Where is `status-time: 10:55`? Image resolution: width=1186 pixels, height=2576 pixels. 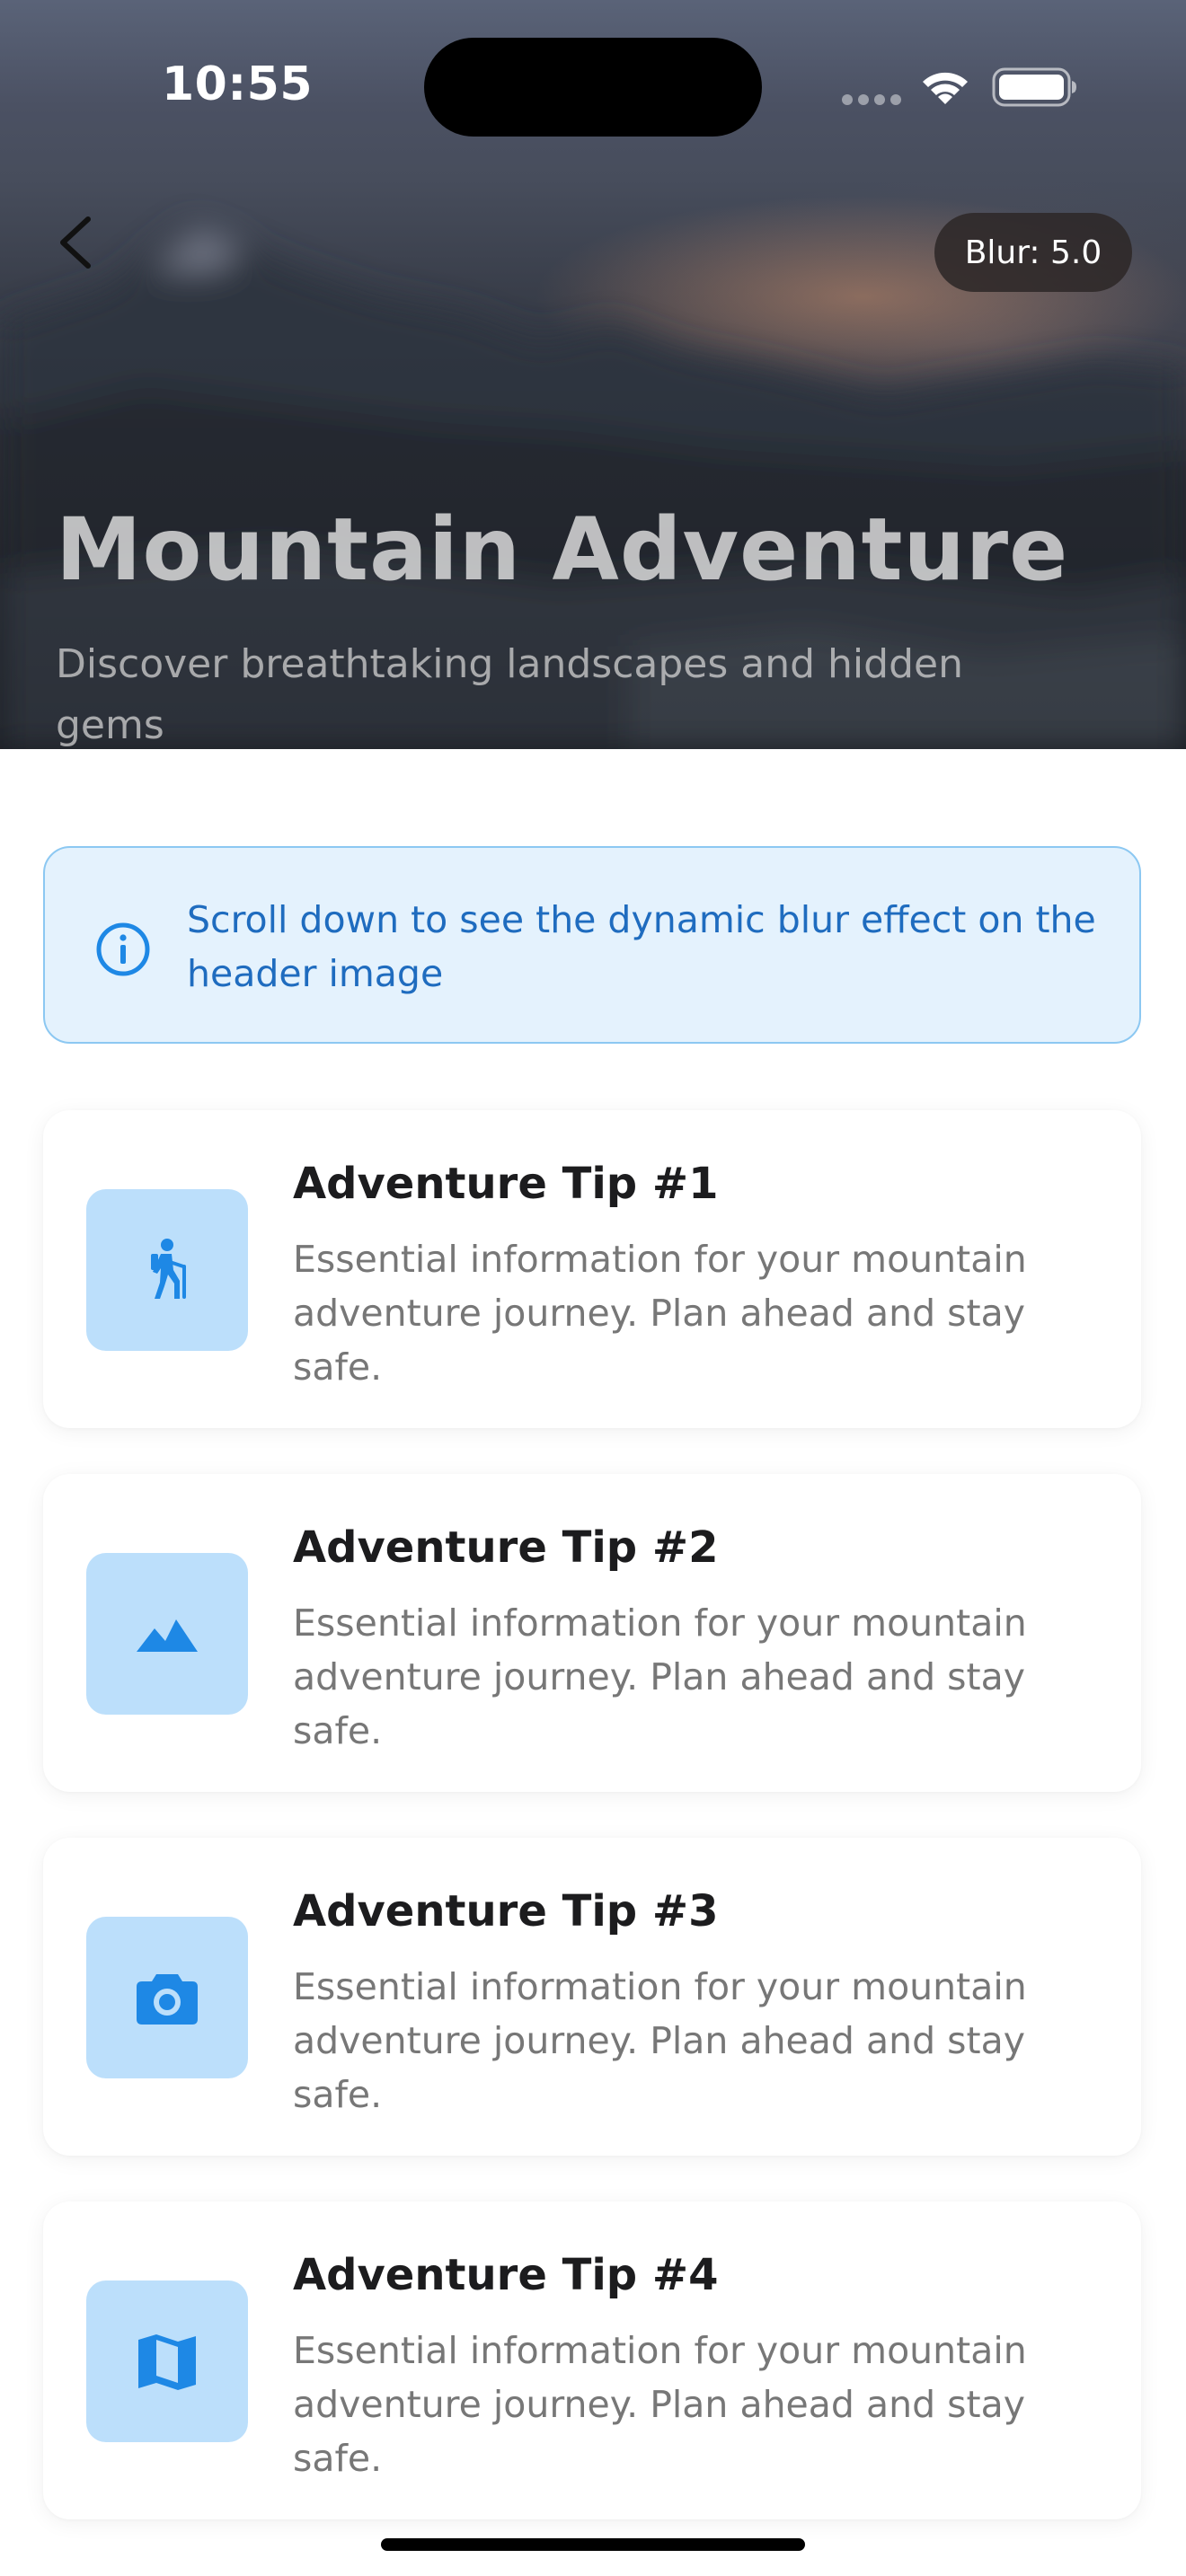
status-time: 10:55 is located at coordinates (238, 84).